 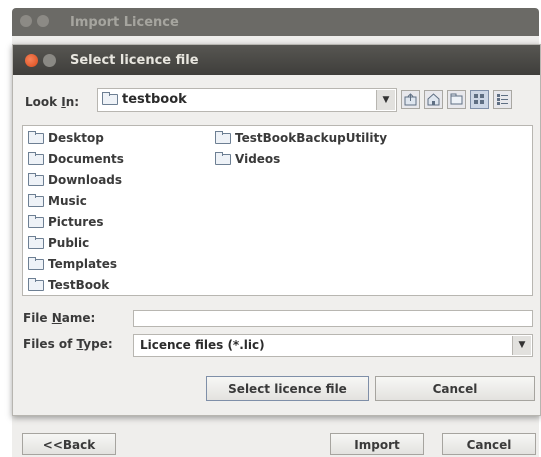 I want to click on list-item-label: Downloads, so click(x=85, y=180).